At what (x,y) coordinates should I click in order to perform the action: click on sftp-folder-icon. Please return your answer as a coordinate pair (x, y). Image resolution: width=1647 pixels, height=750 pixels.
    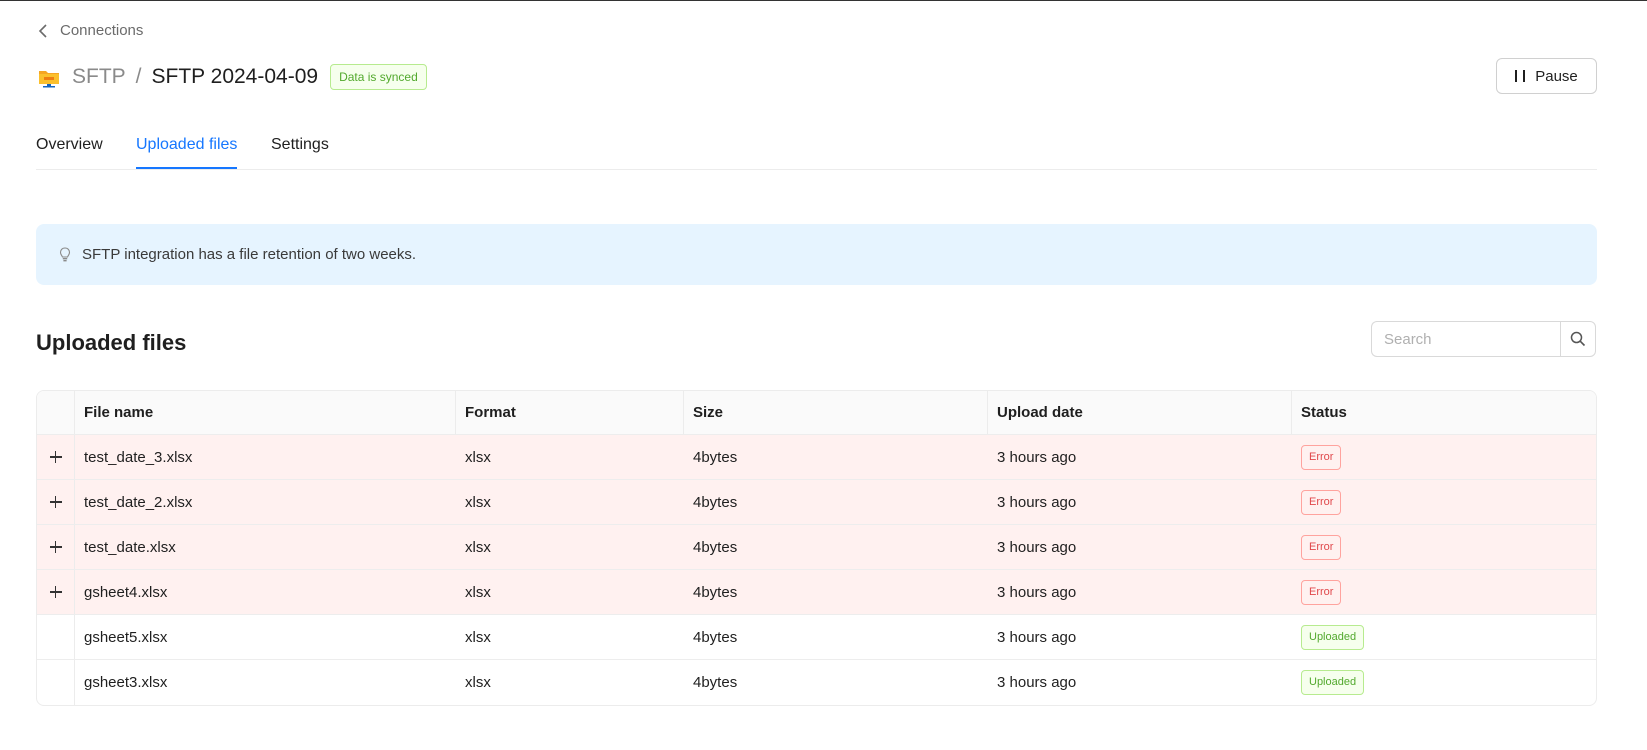
    Looking at the image, I should click on (49, 79).